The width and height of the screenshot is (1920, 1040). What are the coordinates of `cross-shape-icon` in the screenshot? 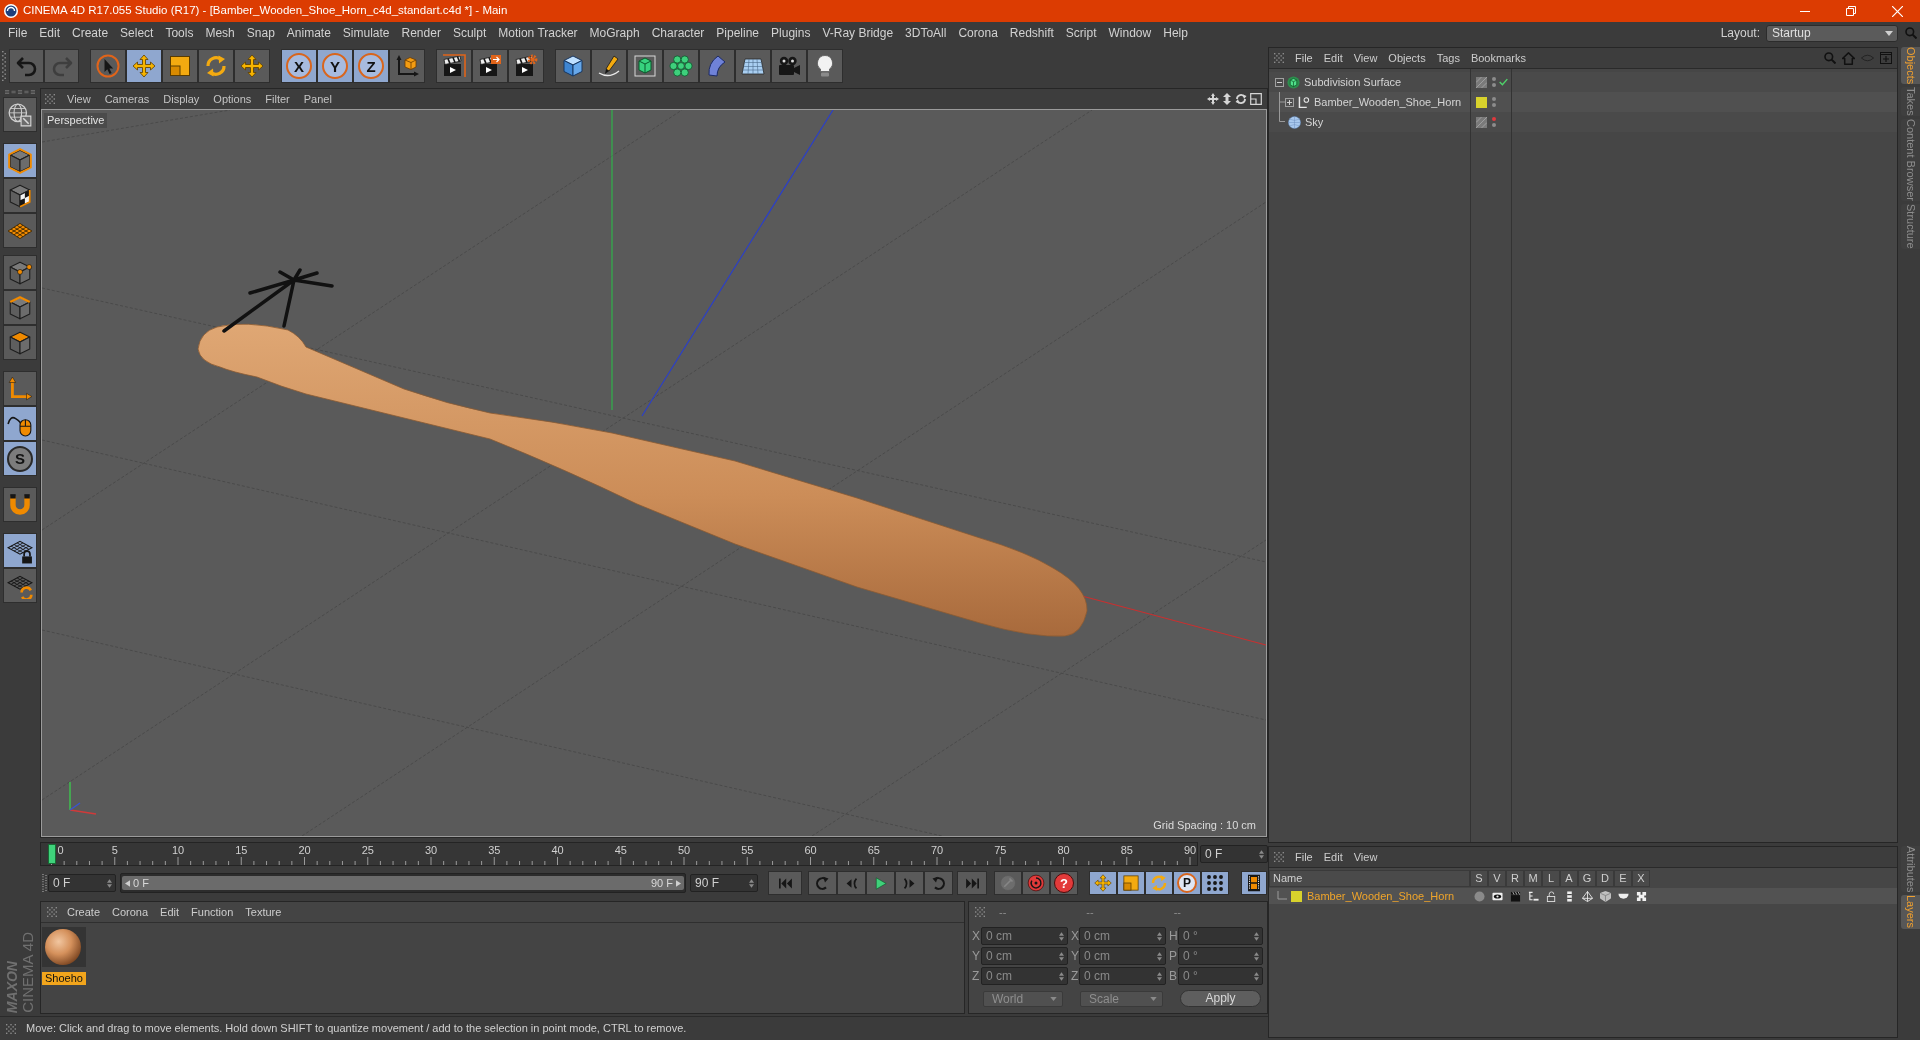 It's located at (1641, 896).